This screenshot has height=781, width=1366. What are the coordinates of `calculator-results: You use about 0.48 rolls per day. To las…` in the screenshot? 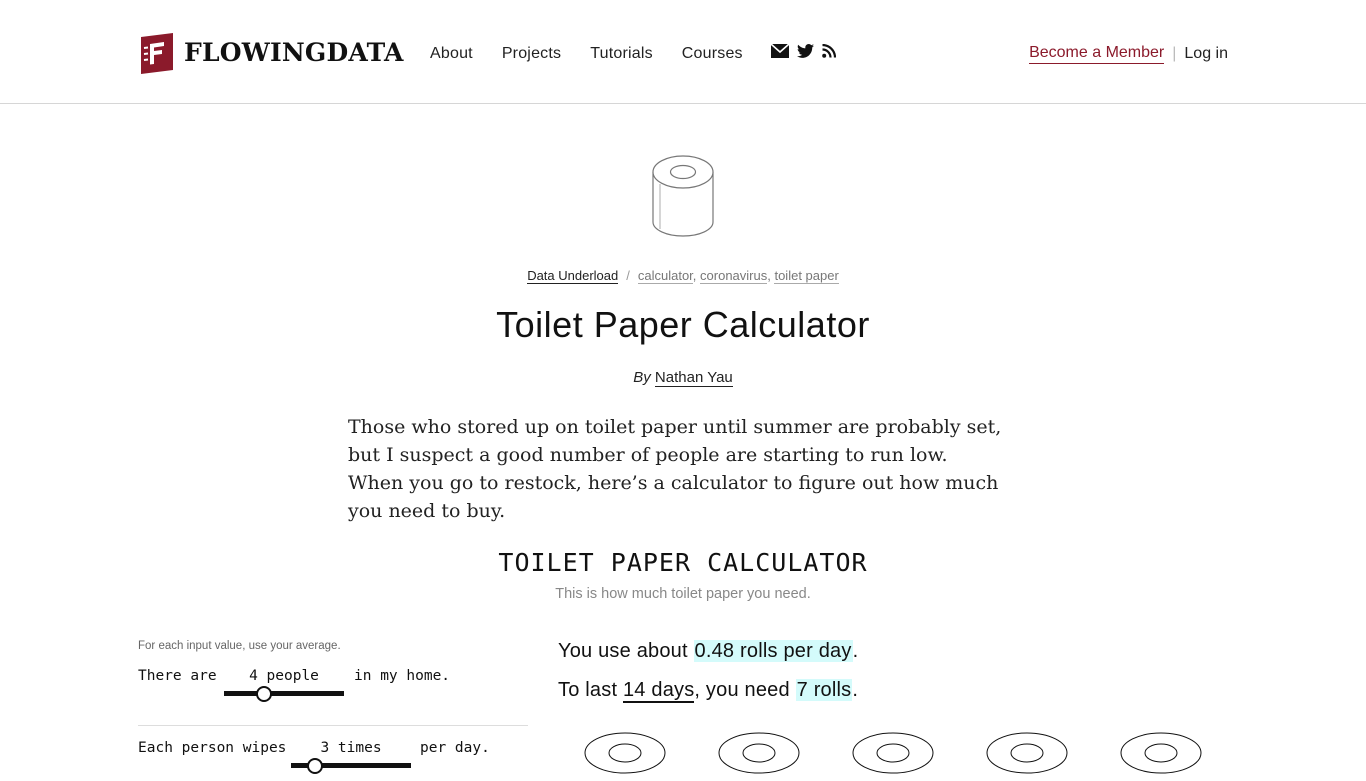 It's located at (708, 675).